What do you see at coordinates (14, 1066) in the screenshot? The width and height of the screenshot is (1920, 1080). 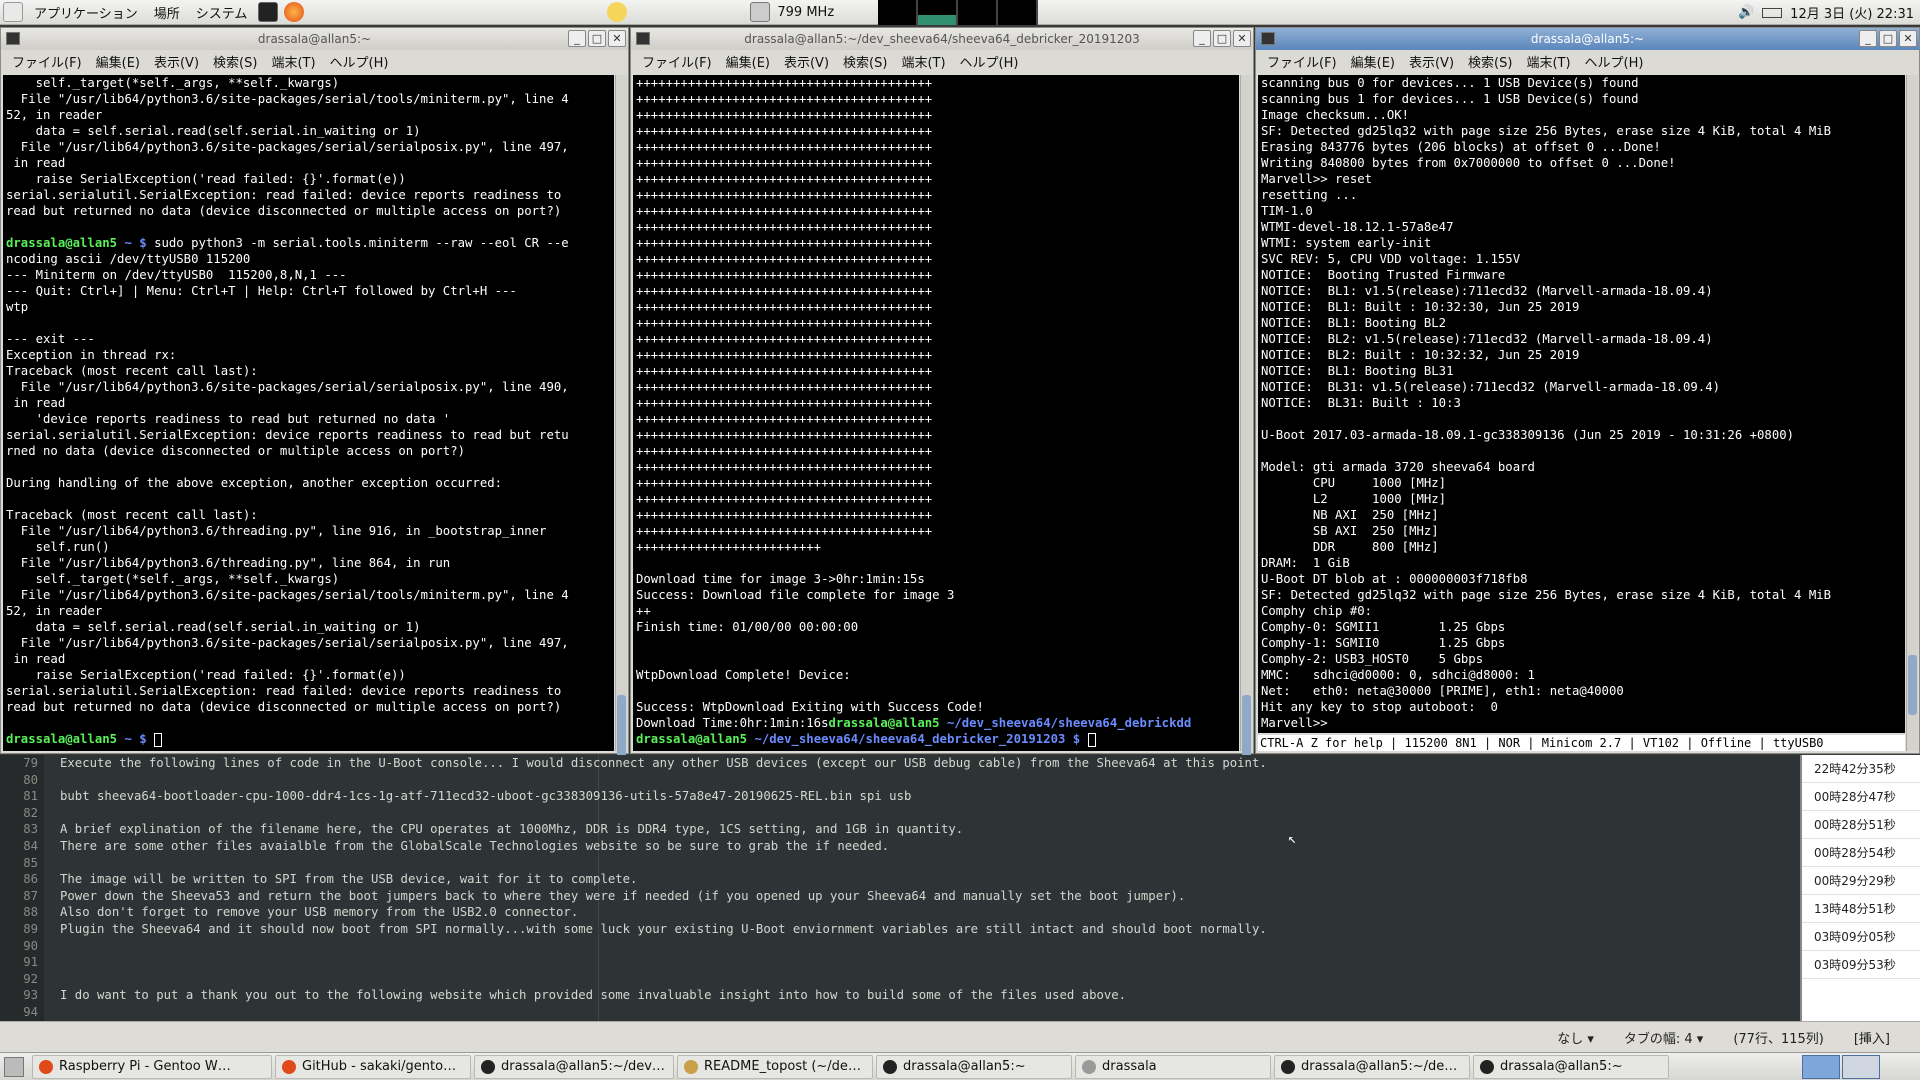 I see `show-desktop-icon` at bounding box center [14, 1066].